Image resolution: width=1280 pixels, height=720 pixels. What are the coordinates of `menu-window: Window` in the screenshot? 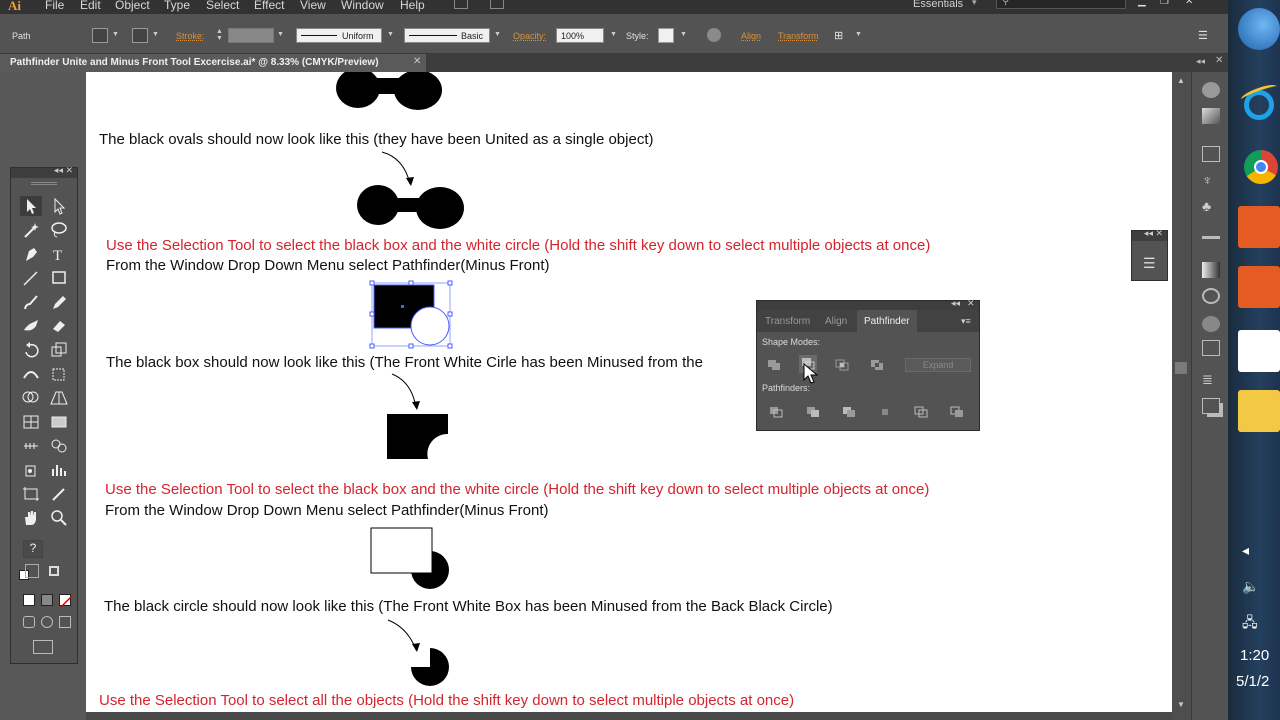 It's located at (362, 6).